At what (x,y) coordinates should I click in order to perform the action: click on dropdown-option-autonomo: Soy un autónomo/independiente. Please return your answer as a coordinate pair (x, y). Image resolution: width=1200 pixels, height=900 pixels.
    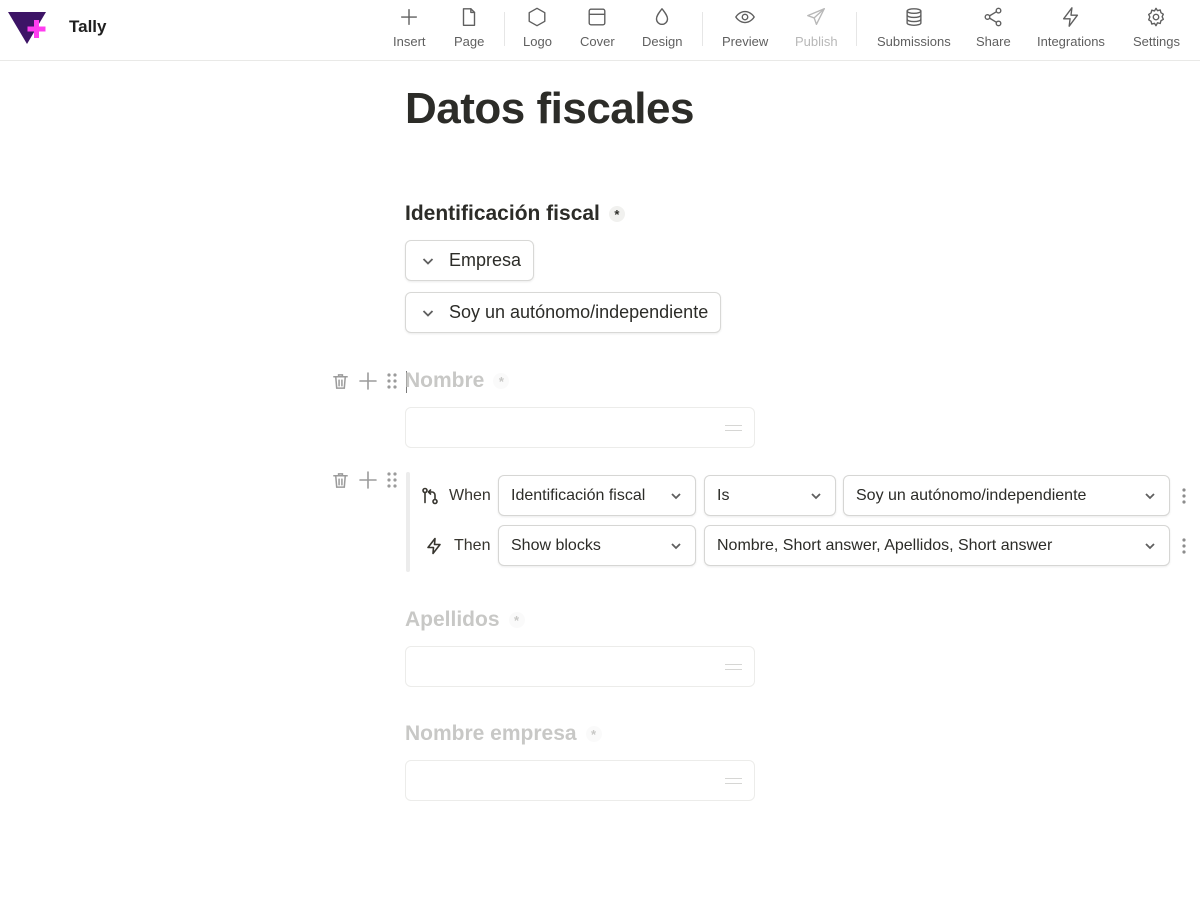
    Looking at the image, I should click on (563, 312).